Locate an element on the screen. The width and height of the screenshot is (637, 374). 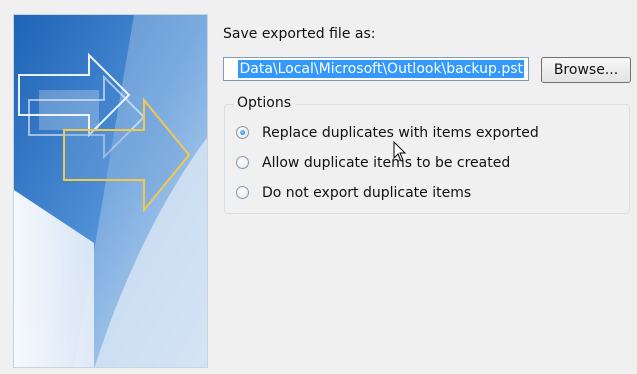
radio-label: Do not export duplicate items is located at coordinates (367, 193).